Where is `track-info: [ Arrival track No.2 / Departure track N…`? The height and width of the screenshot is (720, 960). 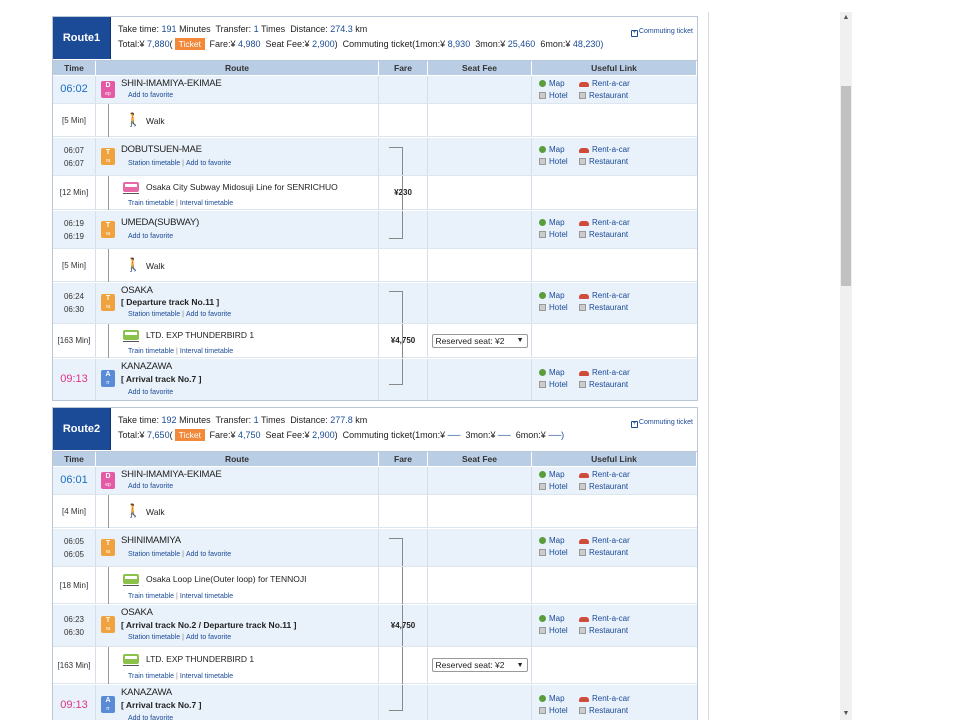 track-info: [ Arrival track No.2 / Departure track N… is located at coordinates (209, 625).